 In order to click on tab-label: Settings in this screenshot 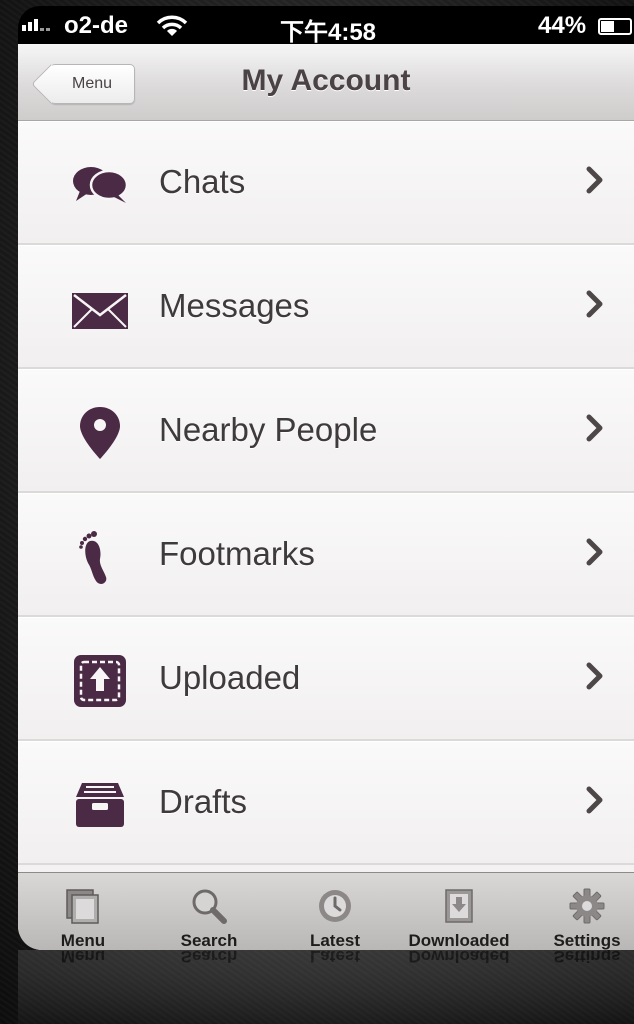, I will do `click(587, 940)`.